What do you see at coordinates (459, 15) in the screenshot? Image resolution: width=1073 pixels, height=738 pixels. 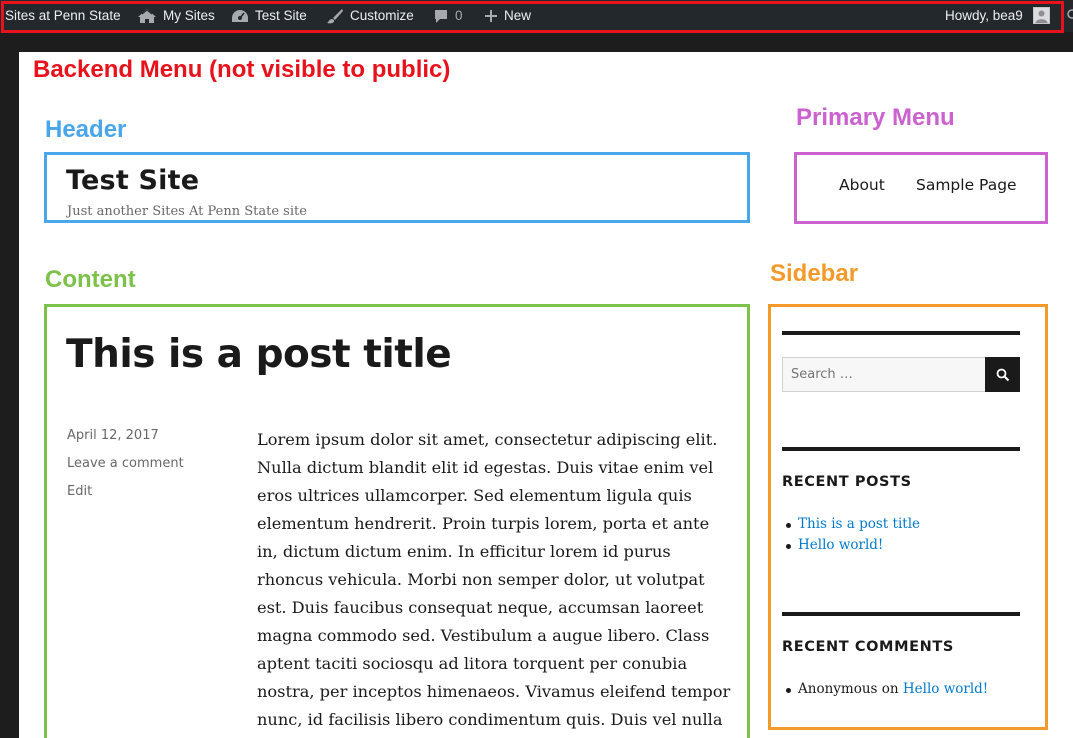 I see `comments-count: 0` at bounding box center [459, 15].